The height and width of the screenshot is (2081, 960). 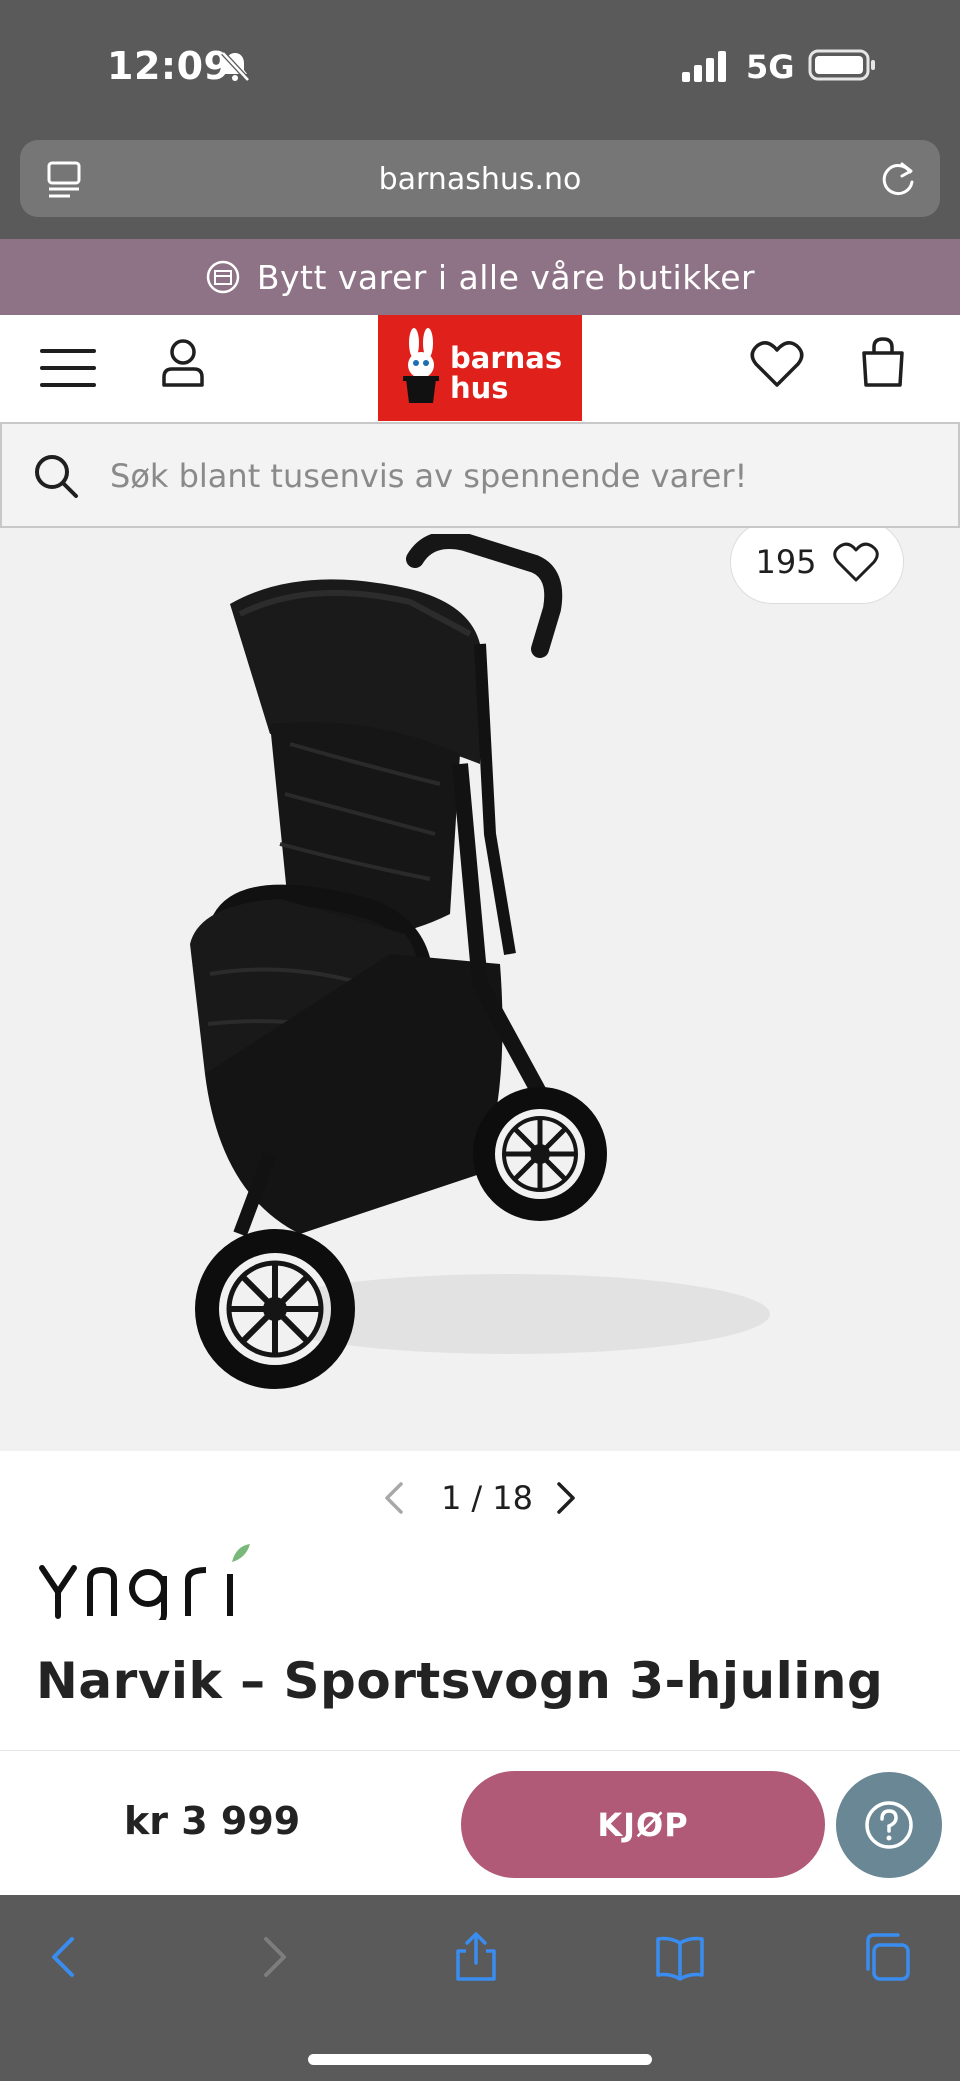 What do you see at coordinates (183, 363) in the screenshot?
I see `user-account-icon` at bounding box center [183, 363].